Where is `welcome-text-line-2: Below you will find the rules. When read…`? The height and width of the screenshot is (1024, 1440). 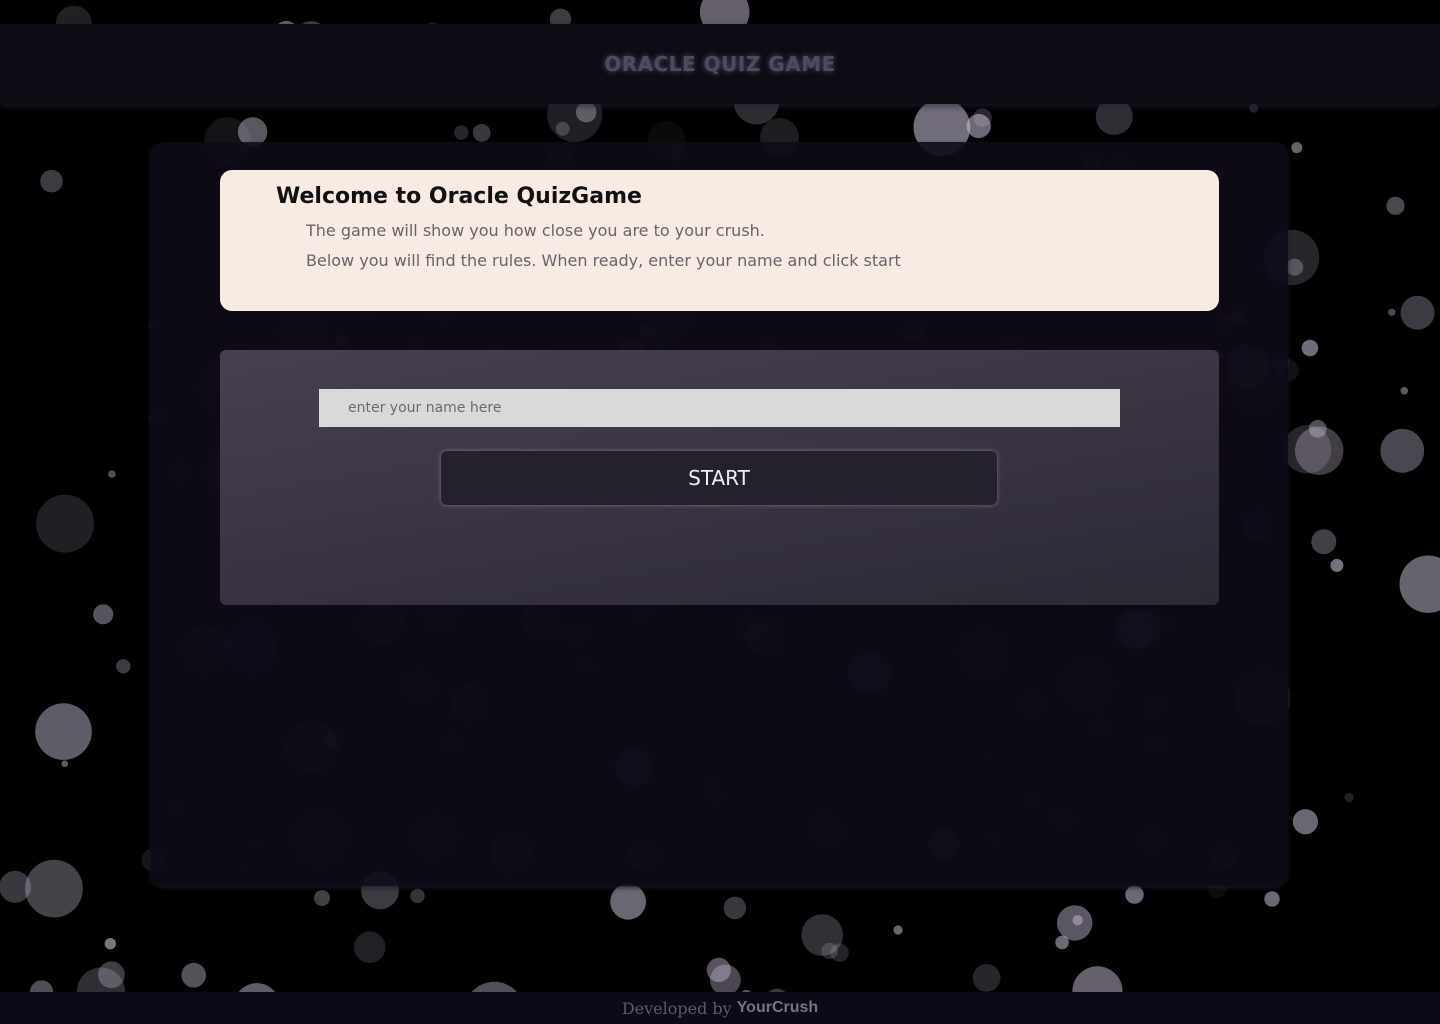
welcome-text-line-2: Below you will find the rules. When read… is located at coordinates (603, 260).